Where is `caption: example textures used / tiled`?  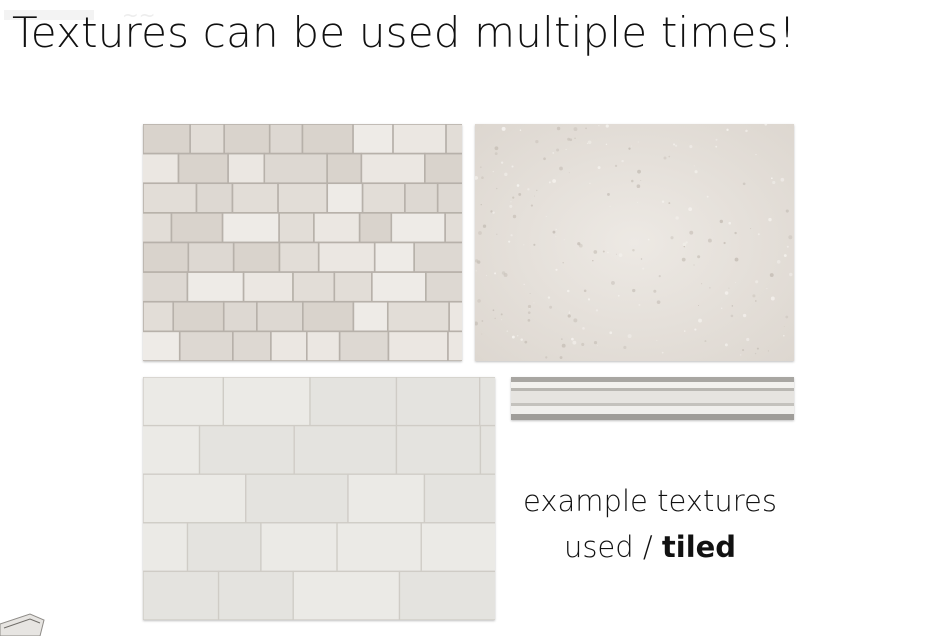
caption: example textures used / tiled is located at coordinates (650, 524).